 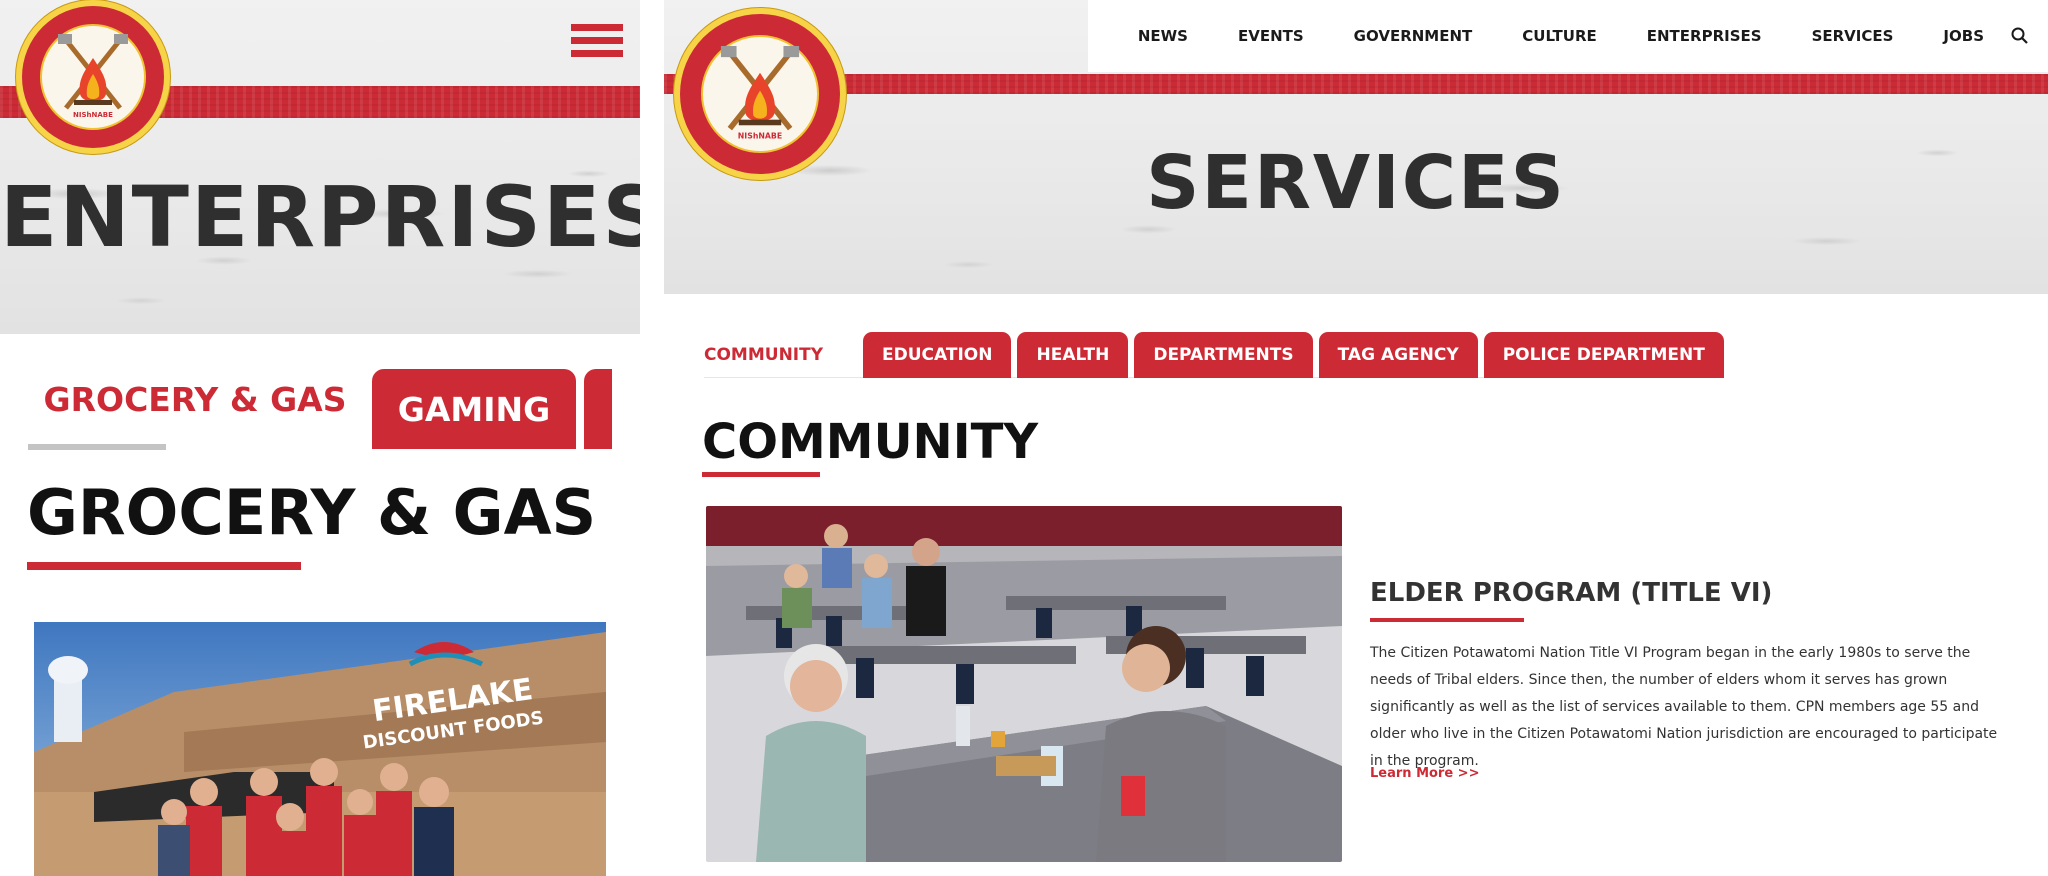 What do you see at coordinates (1398, 355) in the screenshot?
I see `tab-tag-agency: TAG AGENCY` at bounding box center [1398, 355].